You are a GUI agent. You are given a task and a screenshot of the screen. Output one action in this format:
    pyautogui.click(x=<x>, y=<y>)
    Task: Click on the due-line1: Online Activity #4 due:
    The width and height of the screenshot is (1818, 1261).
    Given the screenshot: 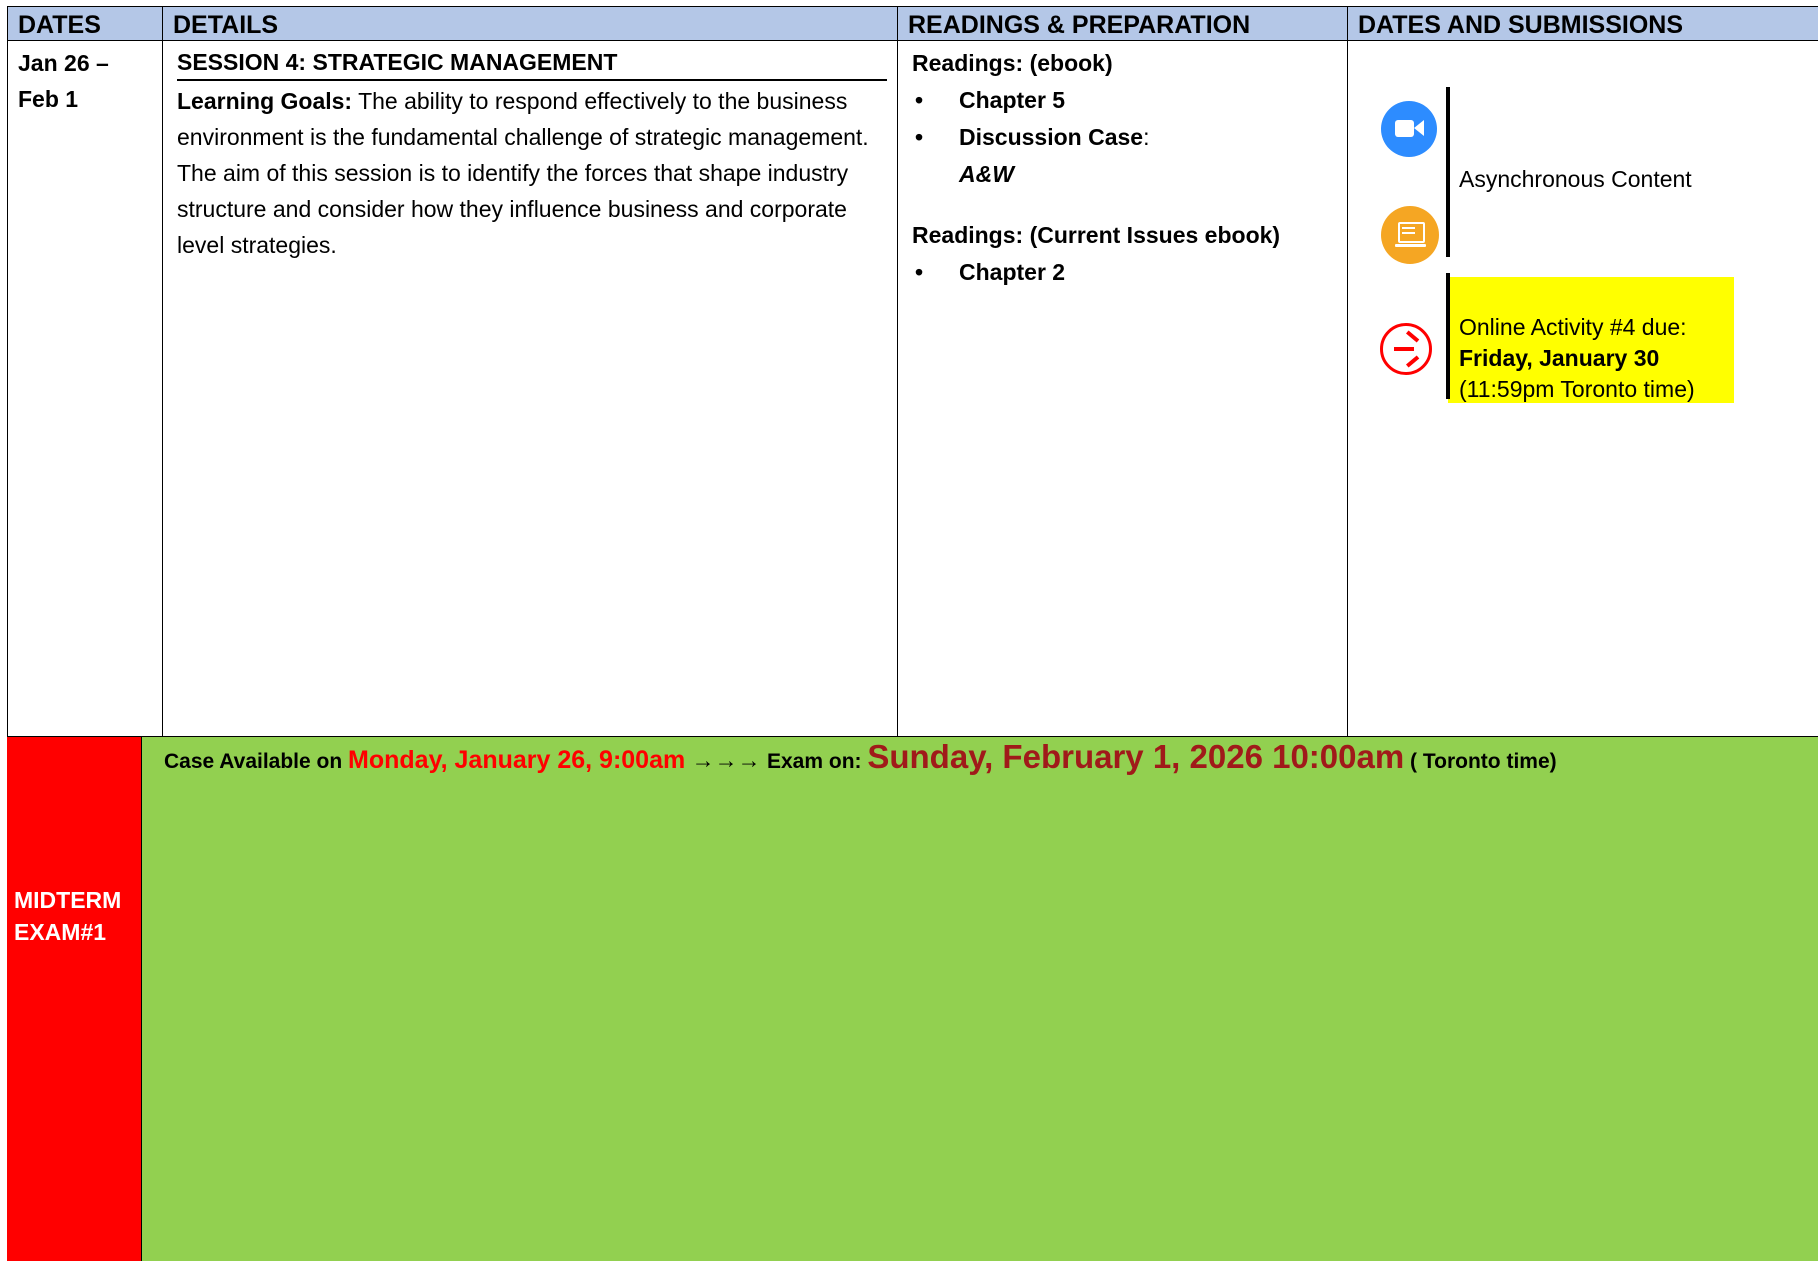 What is the action you would take?
    pyautogui.click(x=1573, y=327)
    